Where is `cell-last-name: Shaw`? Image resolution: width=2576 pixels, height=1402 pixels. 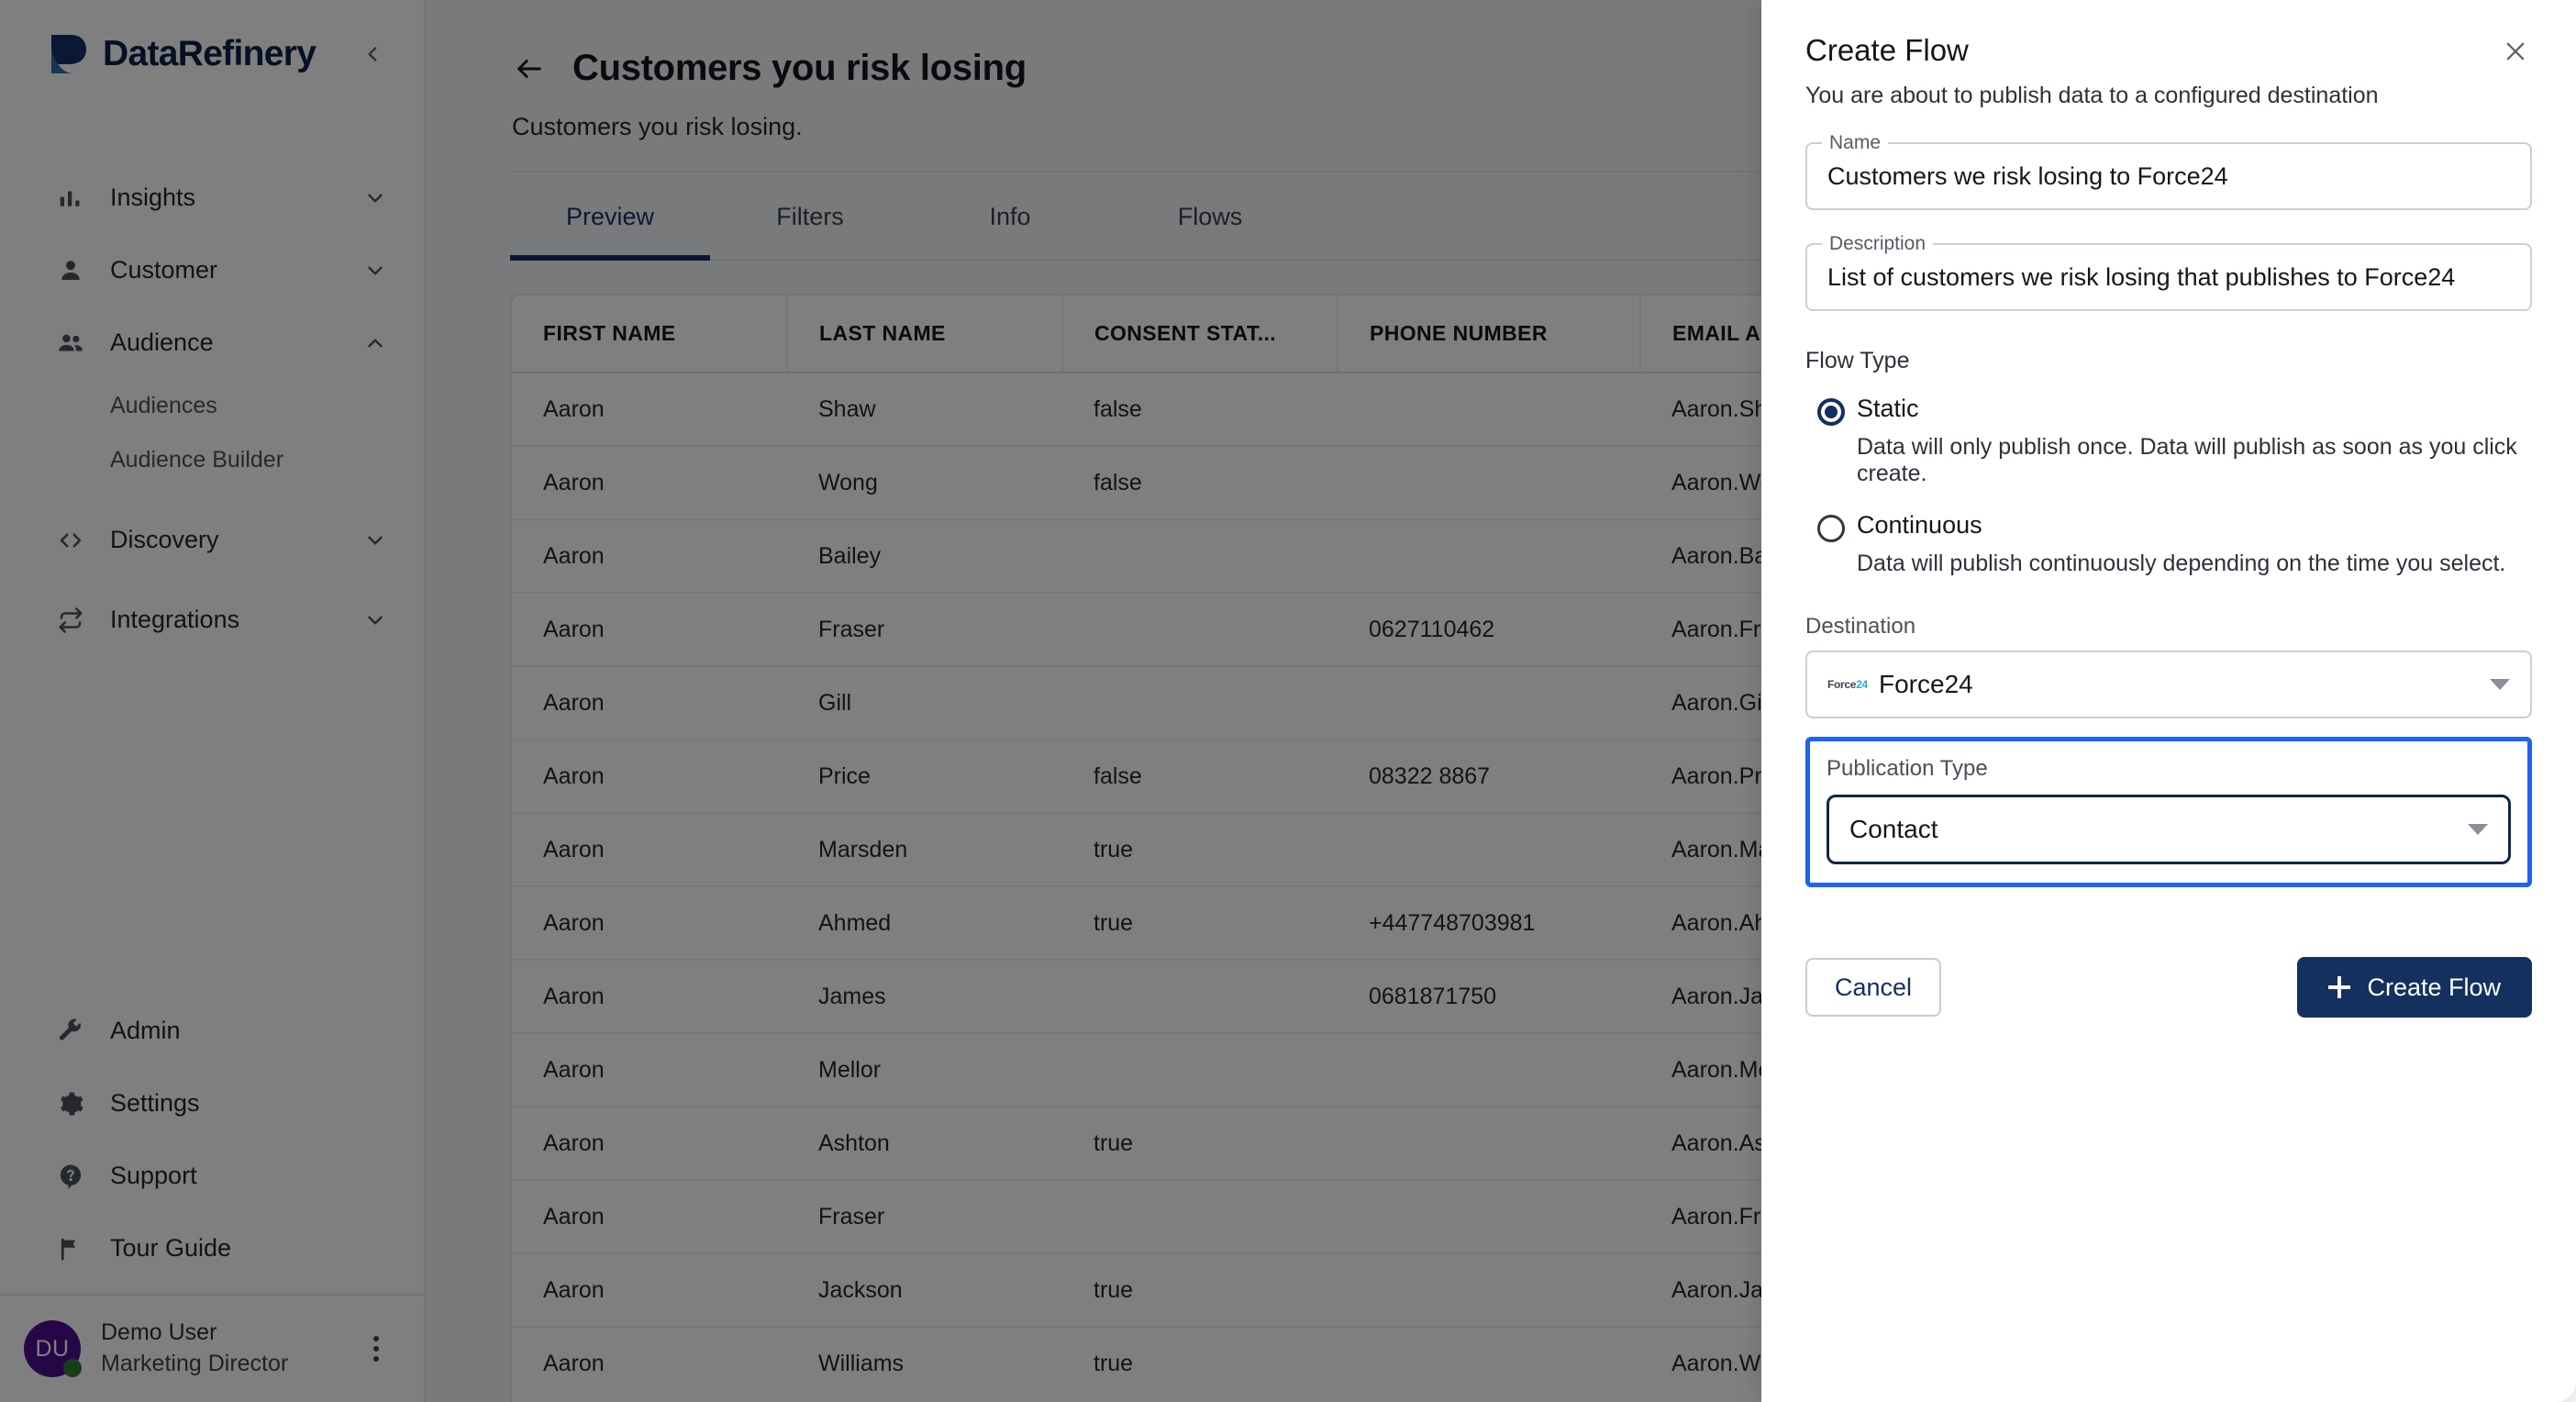
cell-last-name: Shaw is located at coordinates (924, 410).